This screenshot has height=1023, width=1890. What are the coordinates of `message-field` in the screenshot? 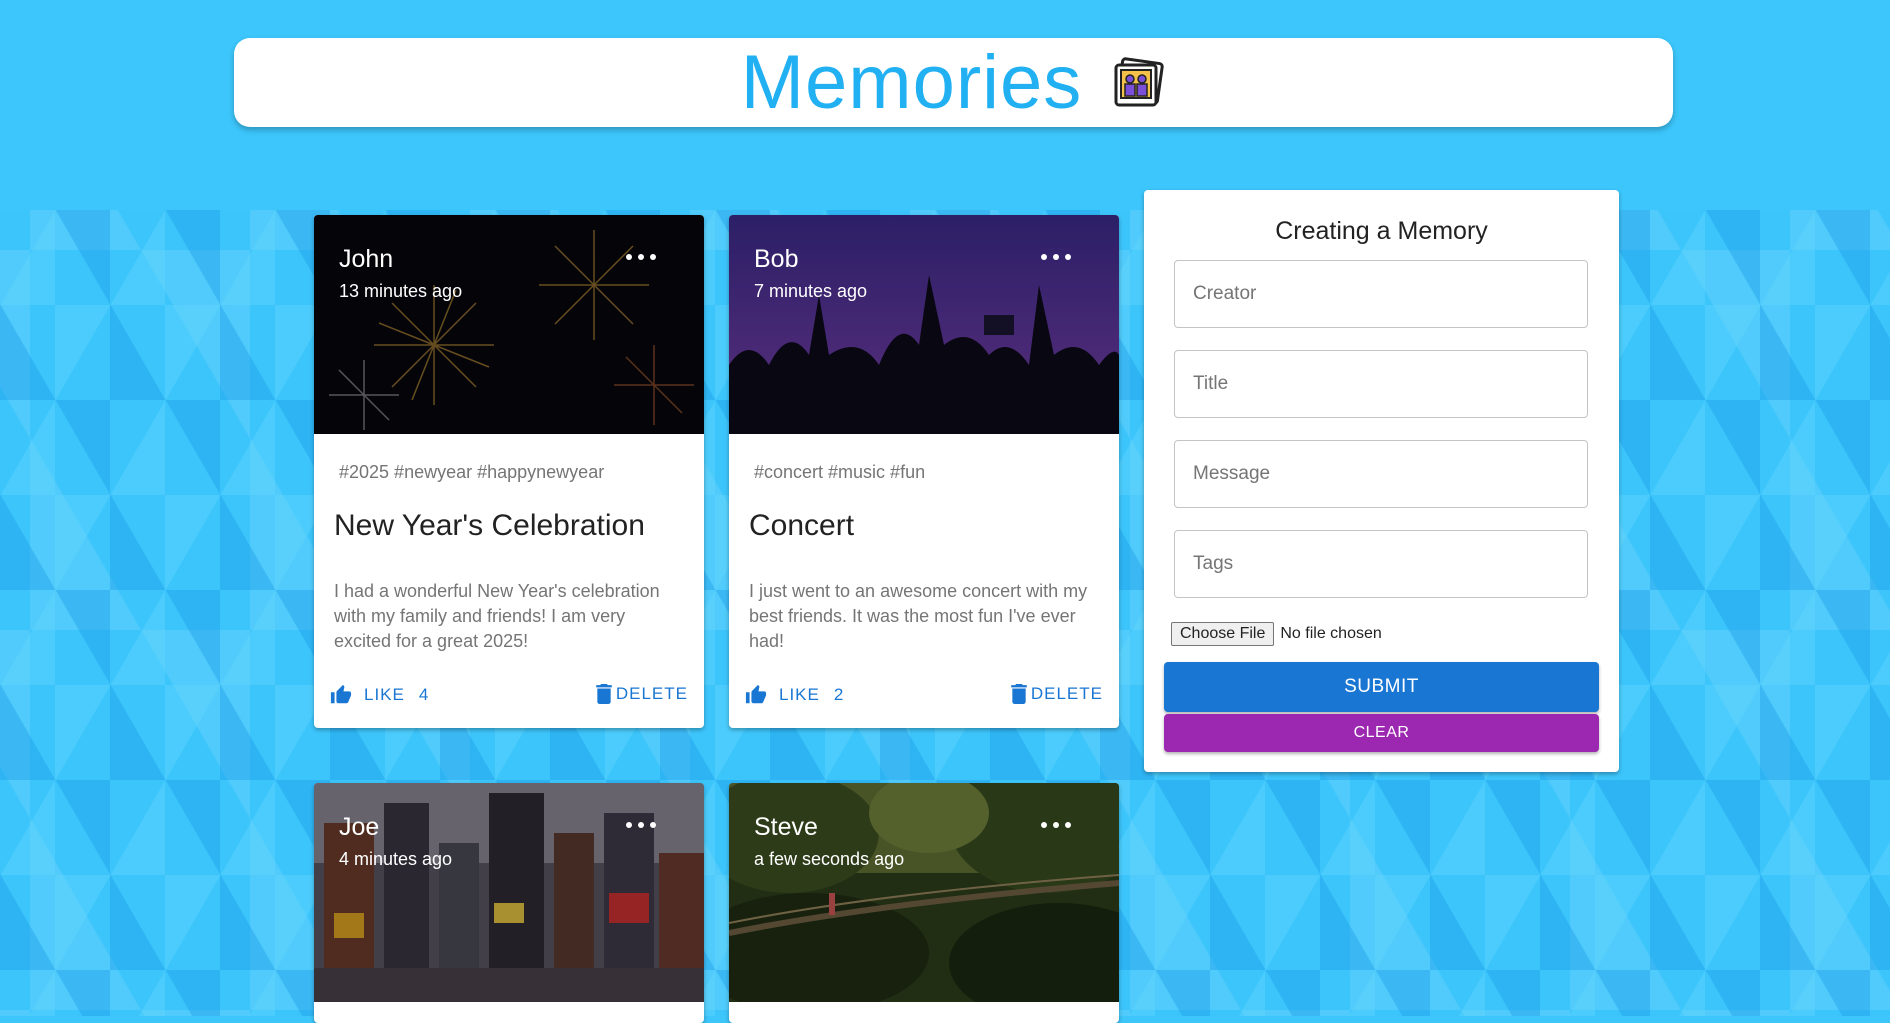 It's located at (1381, 474).